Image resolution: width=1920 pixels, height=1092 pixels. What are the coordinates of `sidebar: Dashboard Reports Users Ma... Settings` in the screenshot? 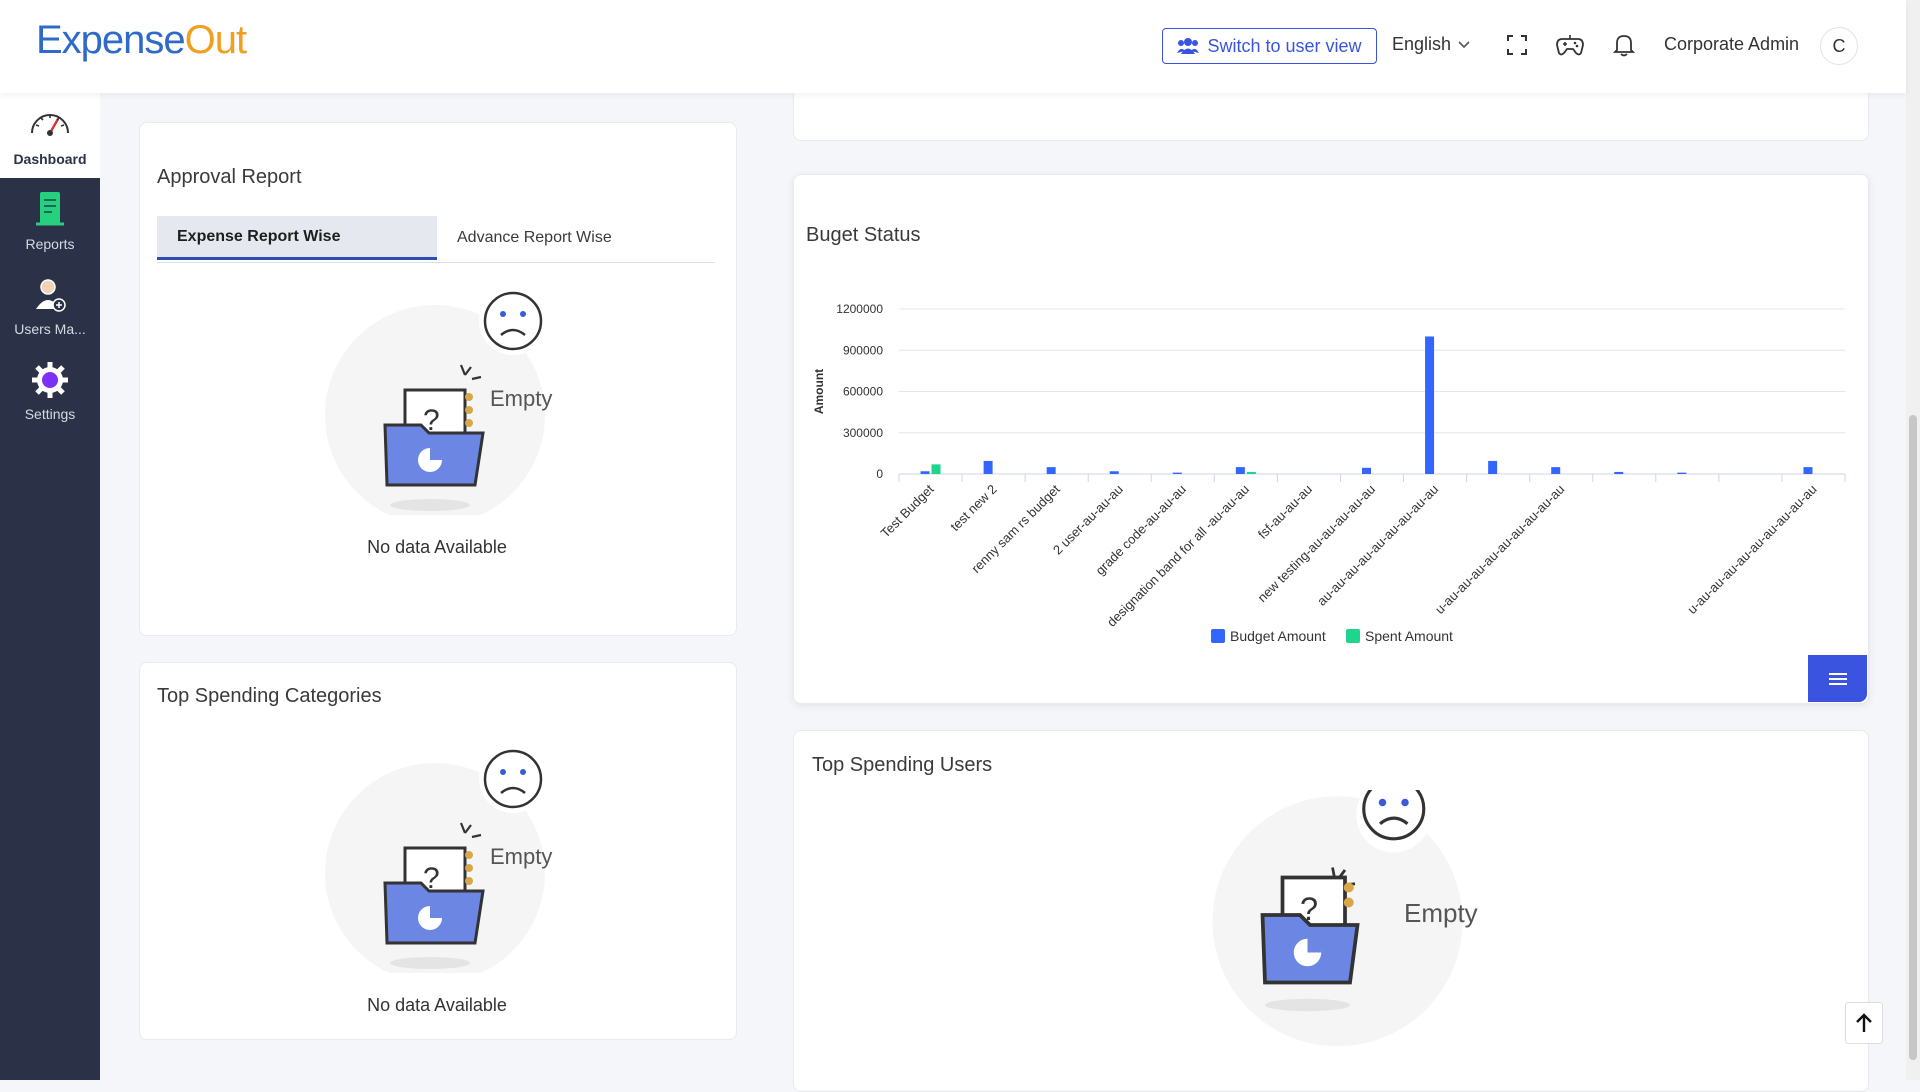 It's located at (50, 586).